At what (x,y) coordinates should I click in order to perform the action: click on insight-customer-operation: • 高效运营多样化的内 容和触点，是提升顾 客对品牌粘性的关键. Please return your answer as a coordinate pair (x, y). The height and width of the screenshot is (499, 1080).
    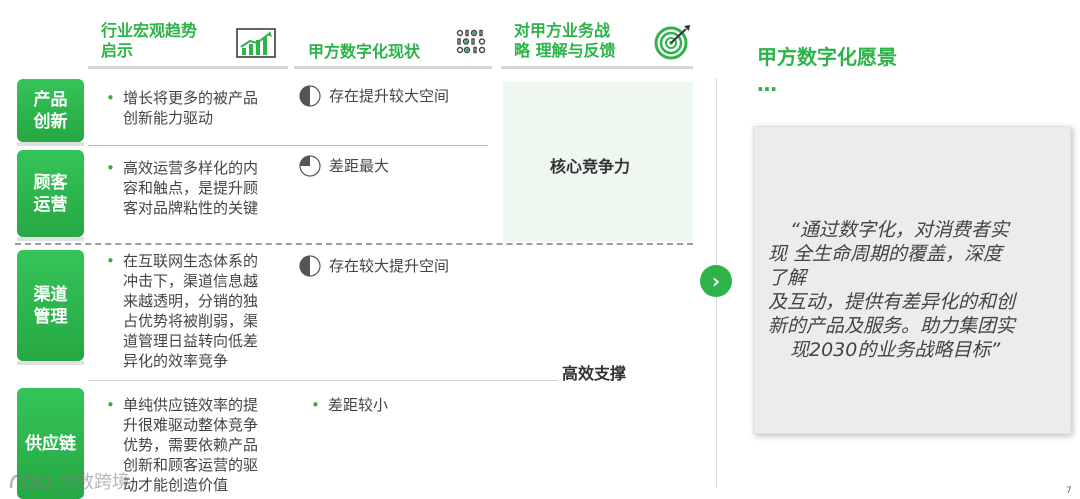
    Looking at the image, I should click on (182, 188).